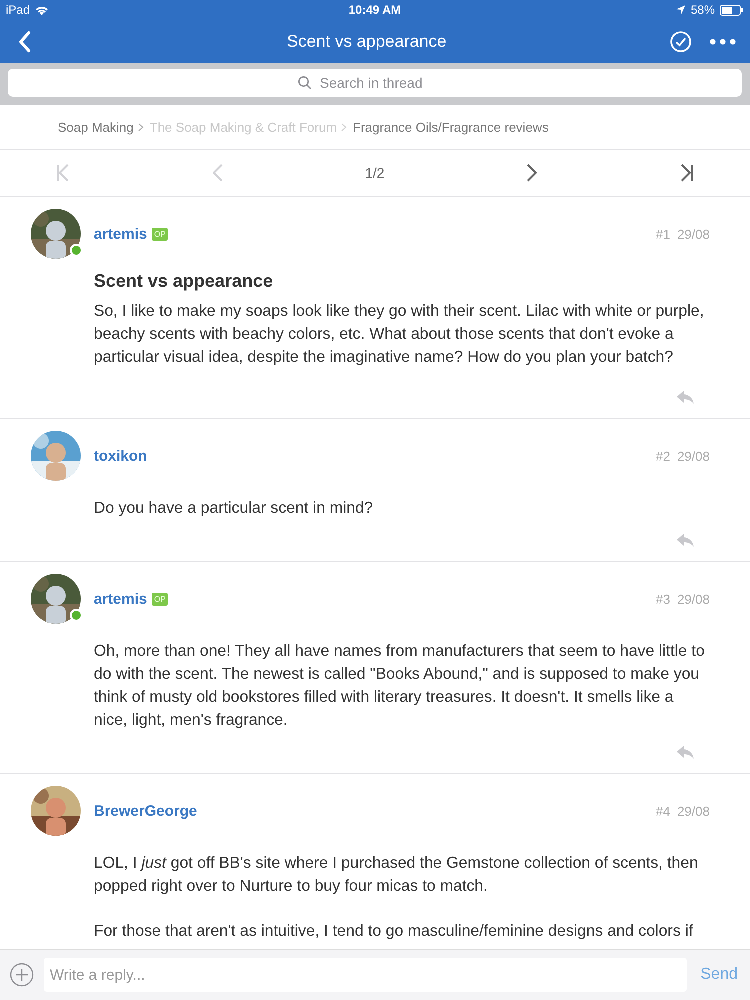 The width and height of the screenshot is (750, 1000). Describe the element at coordinates (400, 686) in the screenshot. I see `post-text: Oh, more than one! They all have names from manufacturers that seem to have little to do with the scent. The newest is called "Books Abound," and is supposed to make you think of musty old bookstores filled with literary treasures. It doesn't. It smells like a nice, light, men's fragrance.` at that location.